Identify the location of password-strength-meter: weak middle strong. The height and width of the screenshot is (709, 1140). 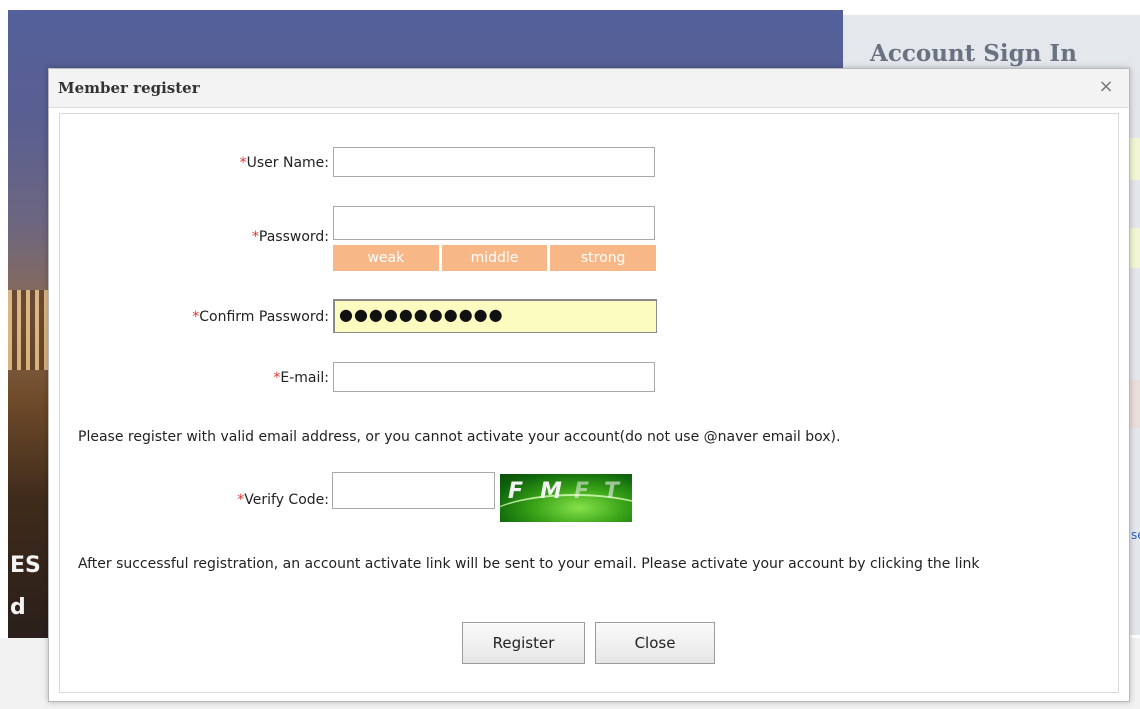
(495, 258).